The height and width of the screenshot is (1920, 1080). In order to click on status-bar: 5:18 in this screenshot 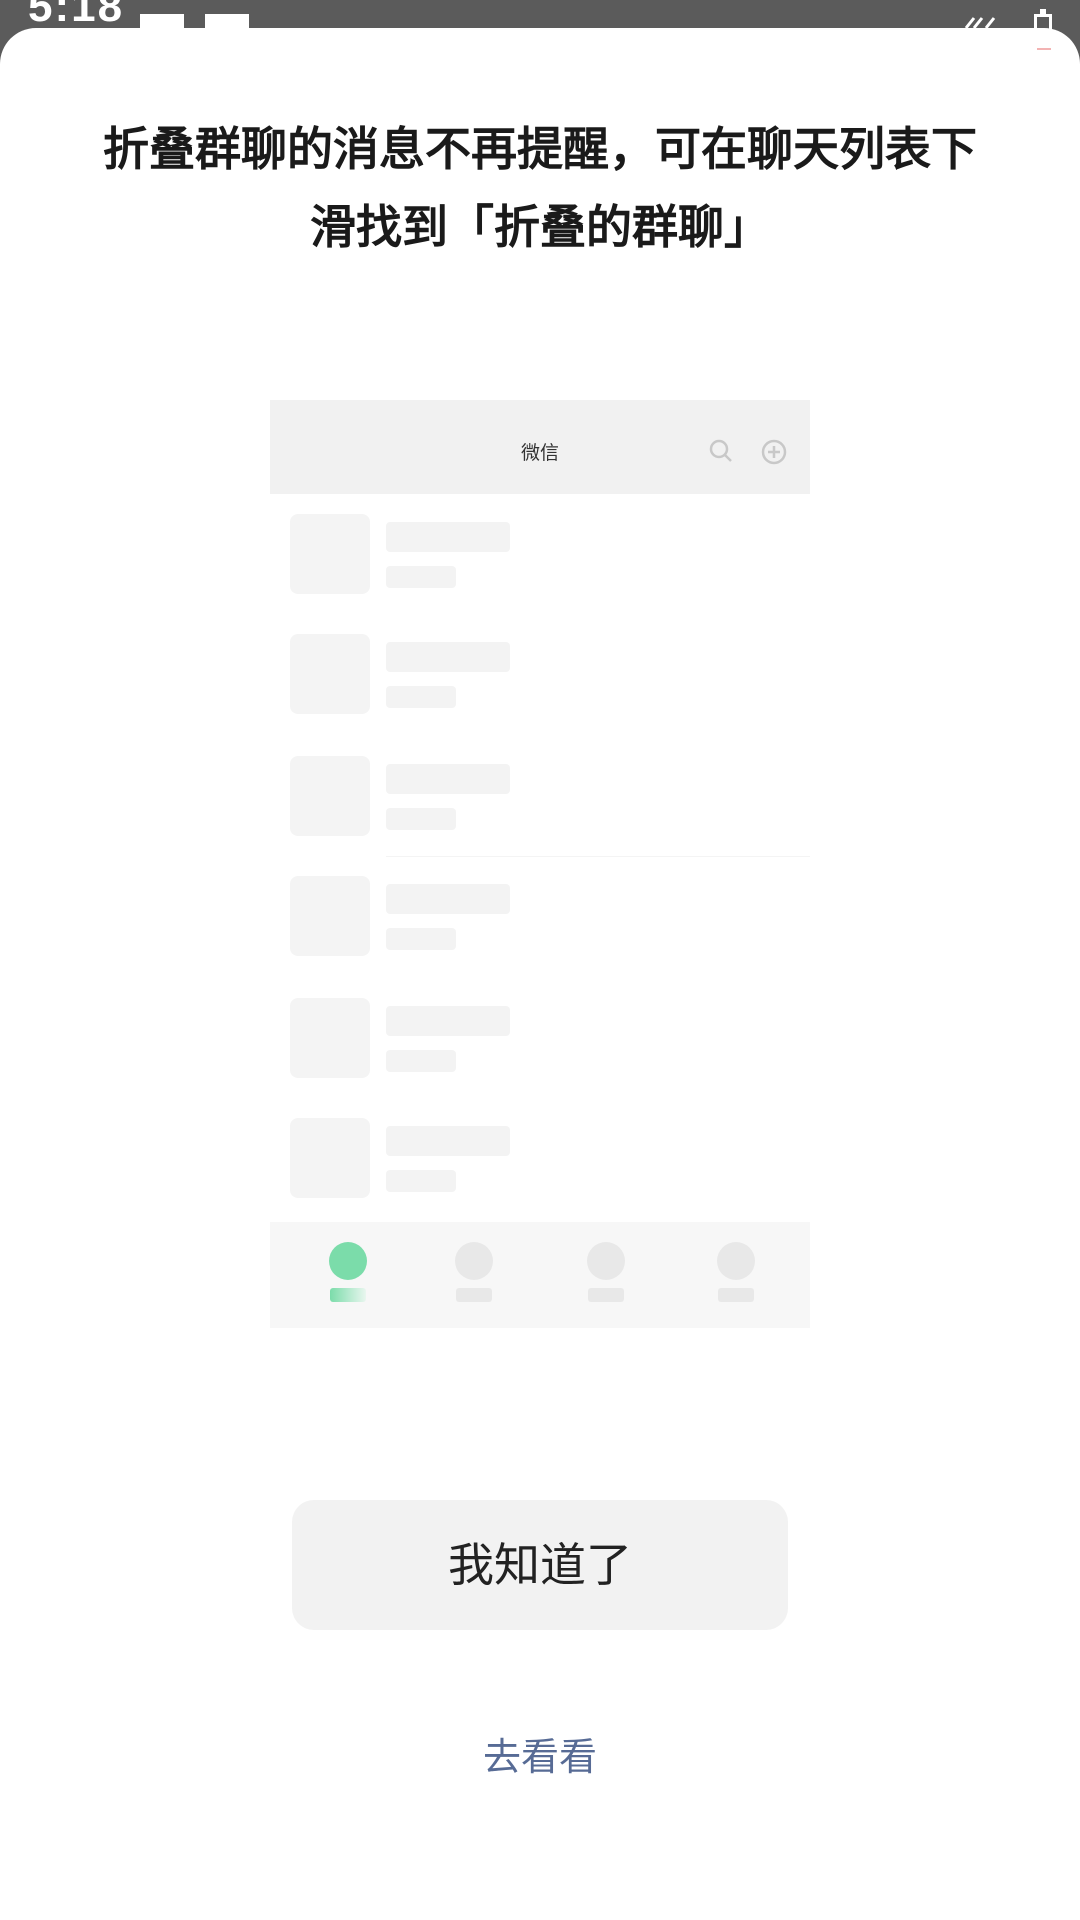, I will do `click(540, 15)`.